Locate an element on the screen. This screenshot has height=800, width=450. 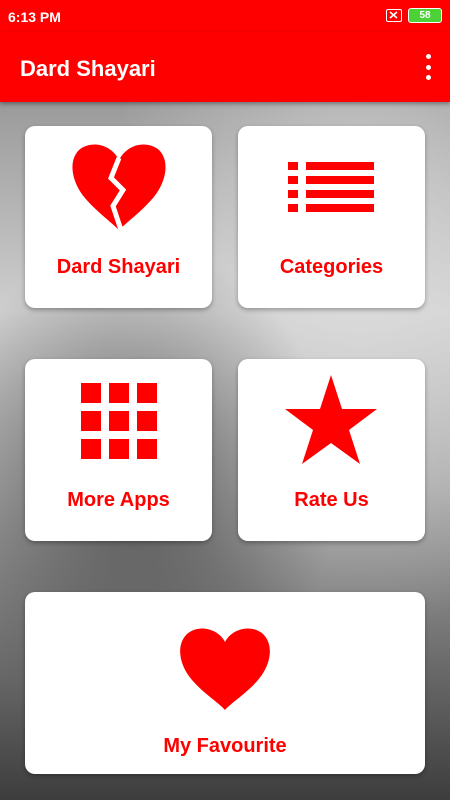
star-icon is located at coordinates (331, 419).